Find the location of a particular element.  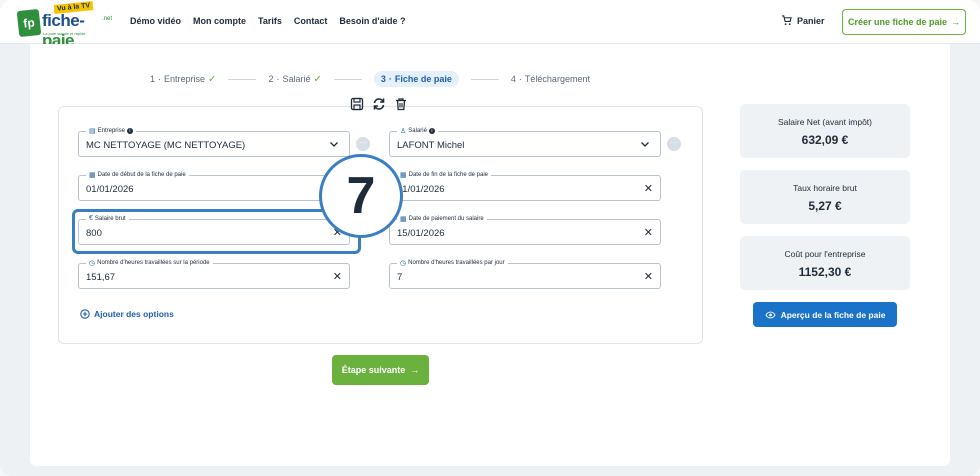

logo-net: .net is located at coordinates (107, 19).